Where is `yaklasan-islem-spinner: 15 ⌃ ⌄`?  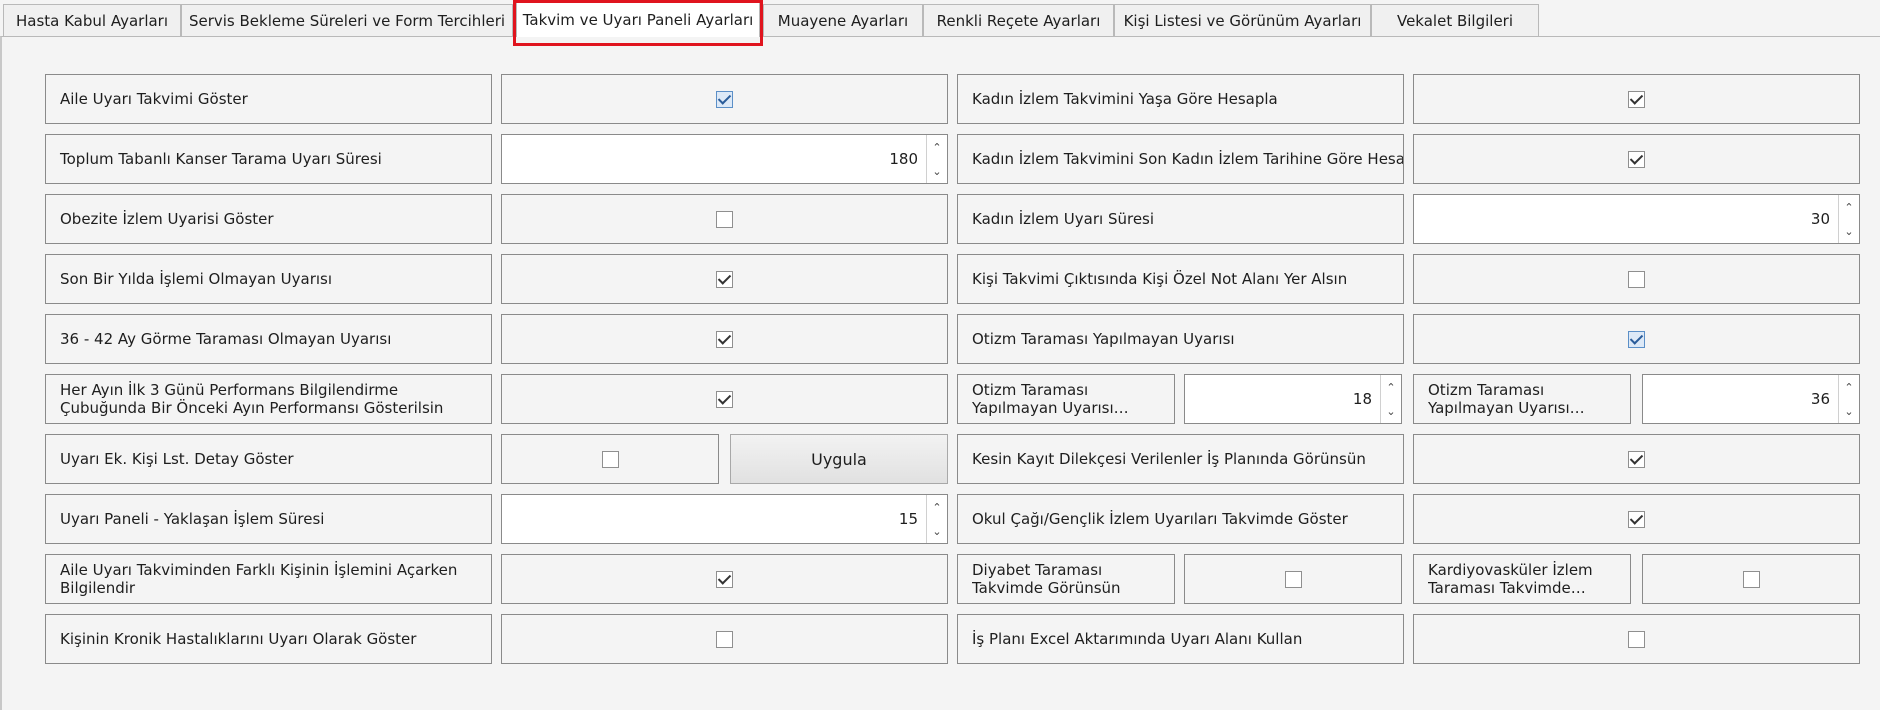
yaklasan-islem-spinner: 15 ⌃ ⌄ is located at coordinates (724, 519).